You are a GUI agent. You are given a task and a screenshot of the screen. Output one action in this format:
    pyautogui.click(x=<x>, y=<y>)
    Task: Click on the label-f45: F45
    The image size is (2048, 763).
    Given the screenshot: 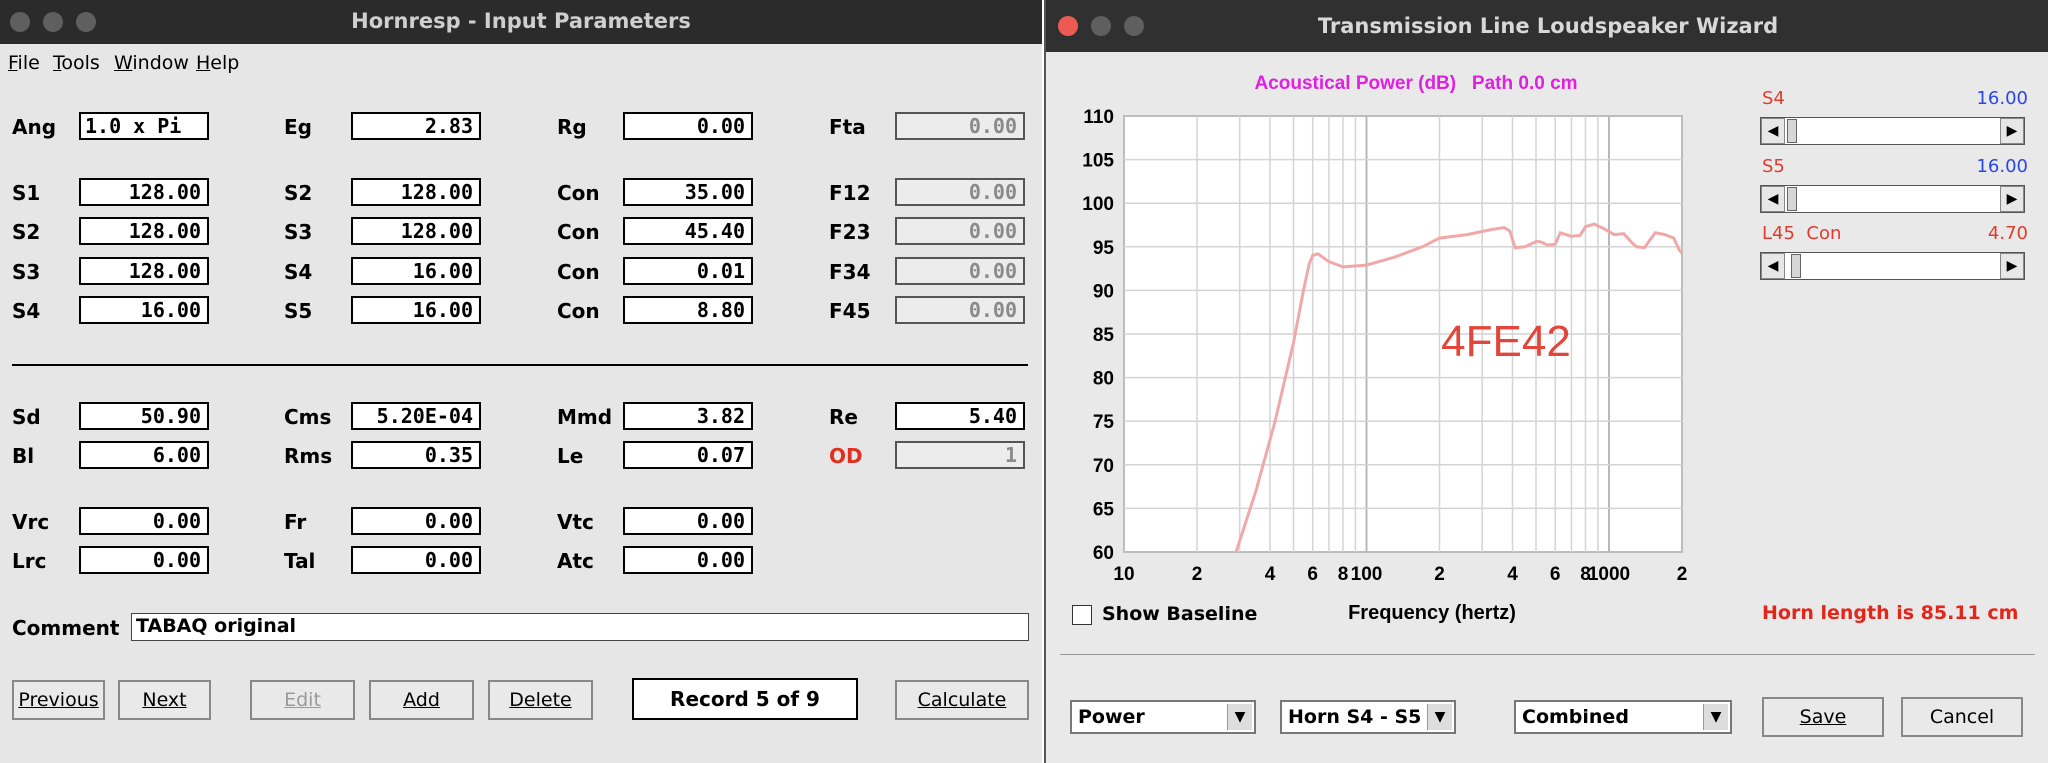 What is the action you would take?
    pyautogui.click(x=850, y=311)
    